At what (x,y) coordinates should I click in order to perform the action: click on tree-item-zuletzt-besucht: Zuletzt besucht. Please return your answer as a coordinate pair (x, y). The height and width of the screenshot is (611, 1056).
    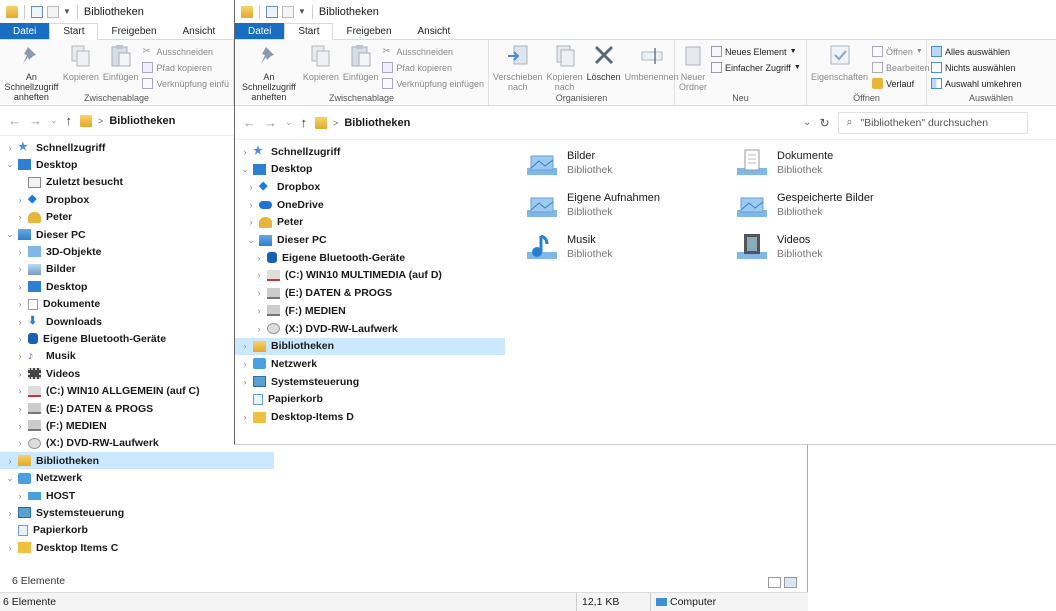
    Looking at the image, I should click on (137, 182).